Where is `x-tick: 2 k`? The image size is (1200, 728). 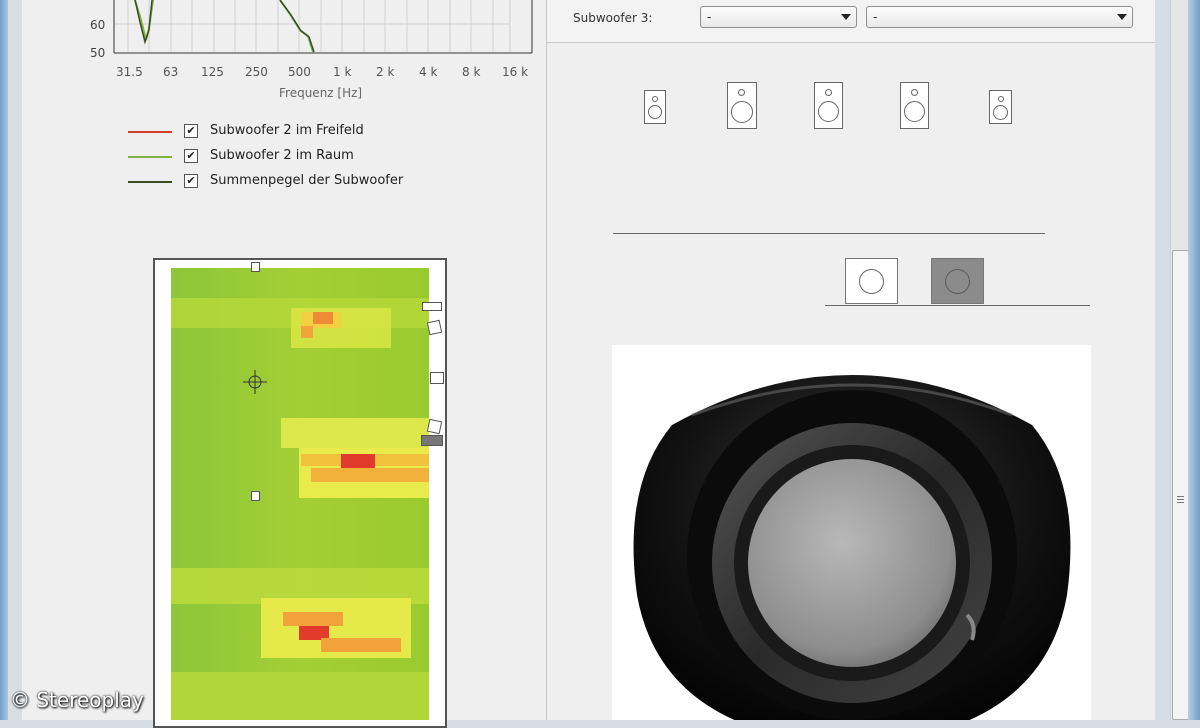
x-tick: 2 k is located at coordinates (385, 72).